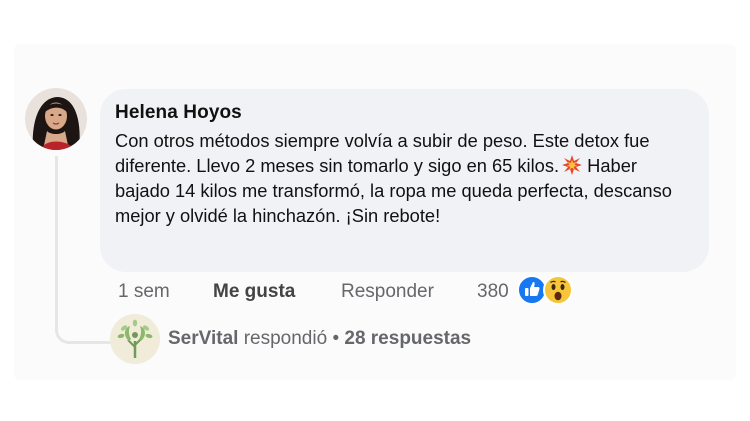  What do you see at coordinates (493, 292) in the screenshot?
I see `reaction-count: 380` at bounding box center [493, 292].